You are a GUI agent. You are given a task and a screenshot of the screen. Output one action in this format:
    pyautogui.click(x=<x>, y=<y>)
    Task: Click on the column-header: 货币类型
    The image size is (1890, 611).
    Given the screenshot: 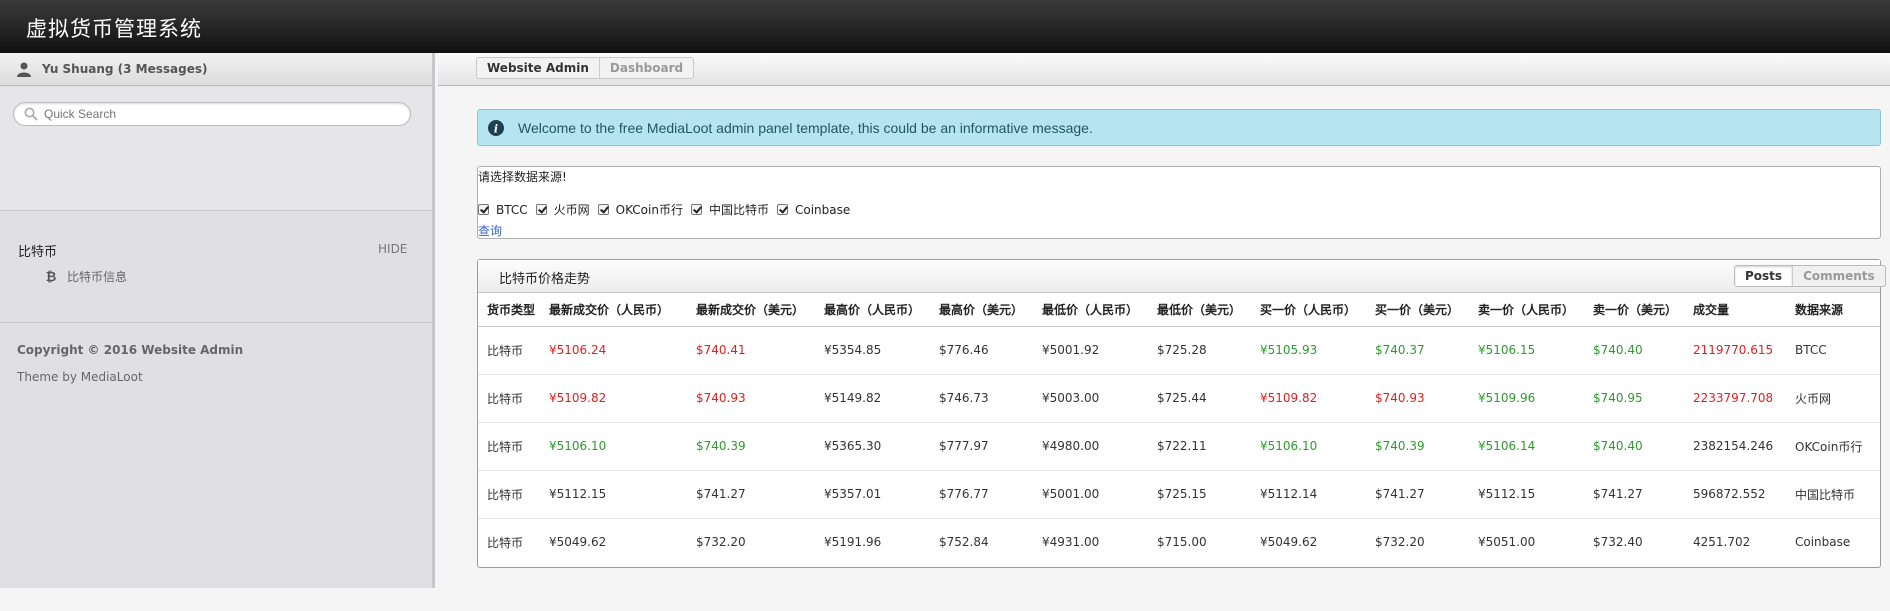 What is the action you would take?
    pyautogui.click(x=509, y=310)
    